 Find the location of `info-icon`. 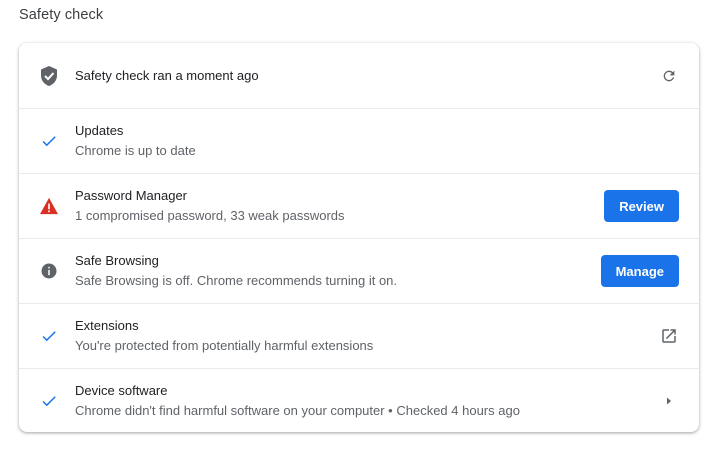

info-icon is located at coordinates (49, 271).